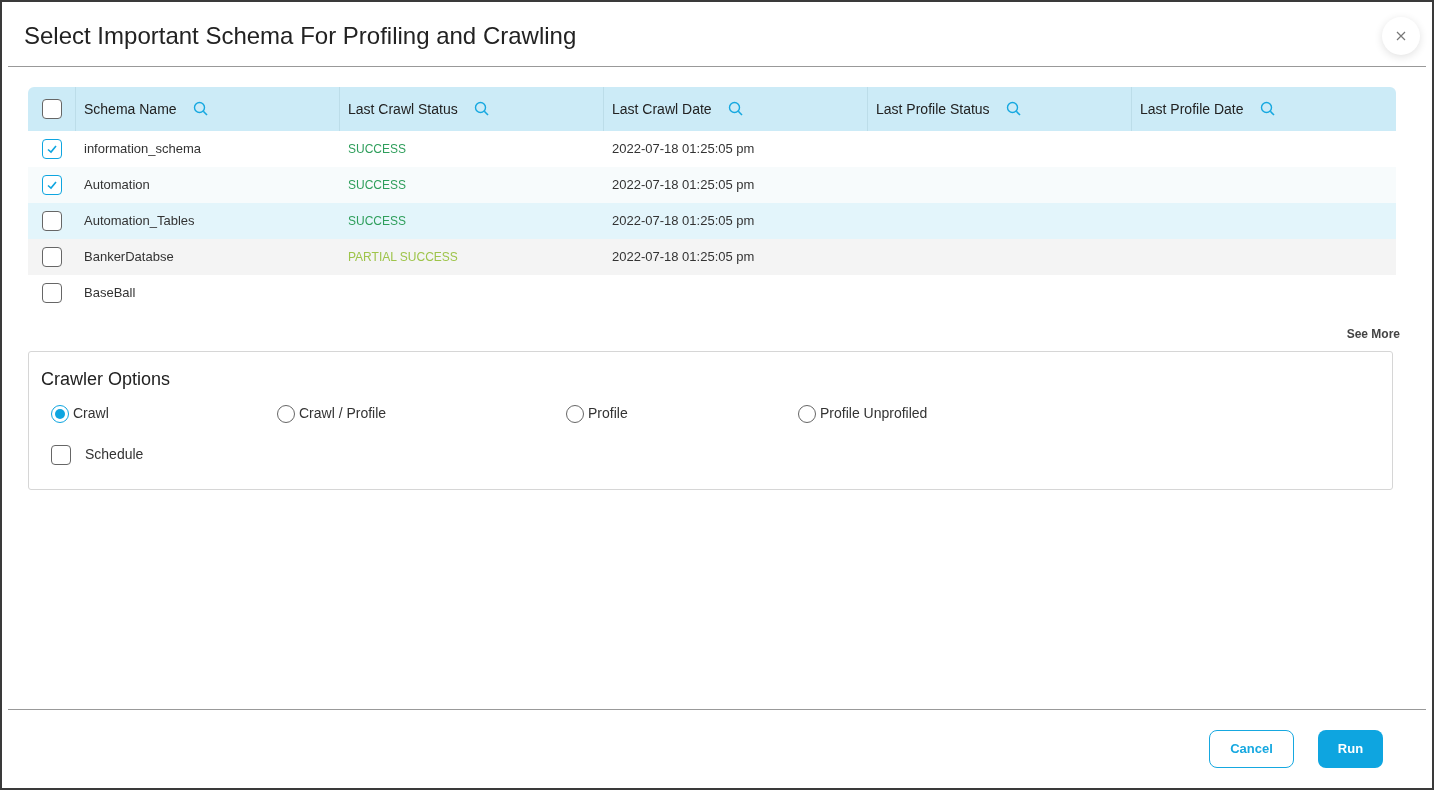  Describe the element at coordinates (114, 454) in the screenshot. I see `checkbox-label: Schedule` at that location.